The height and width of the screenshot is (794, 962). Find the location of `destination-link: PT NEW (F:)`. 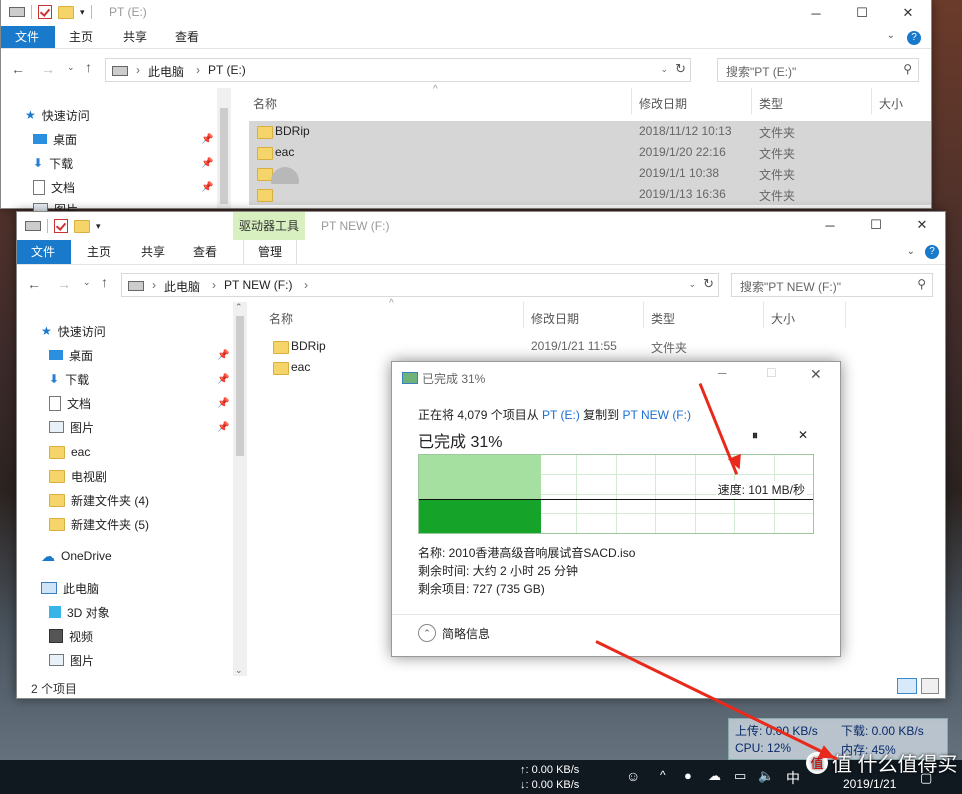

destination-link: PT NEW (F:) is located at coordinates (657, 415).